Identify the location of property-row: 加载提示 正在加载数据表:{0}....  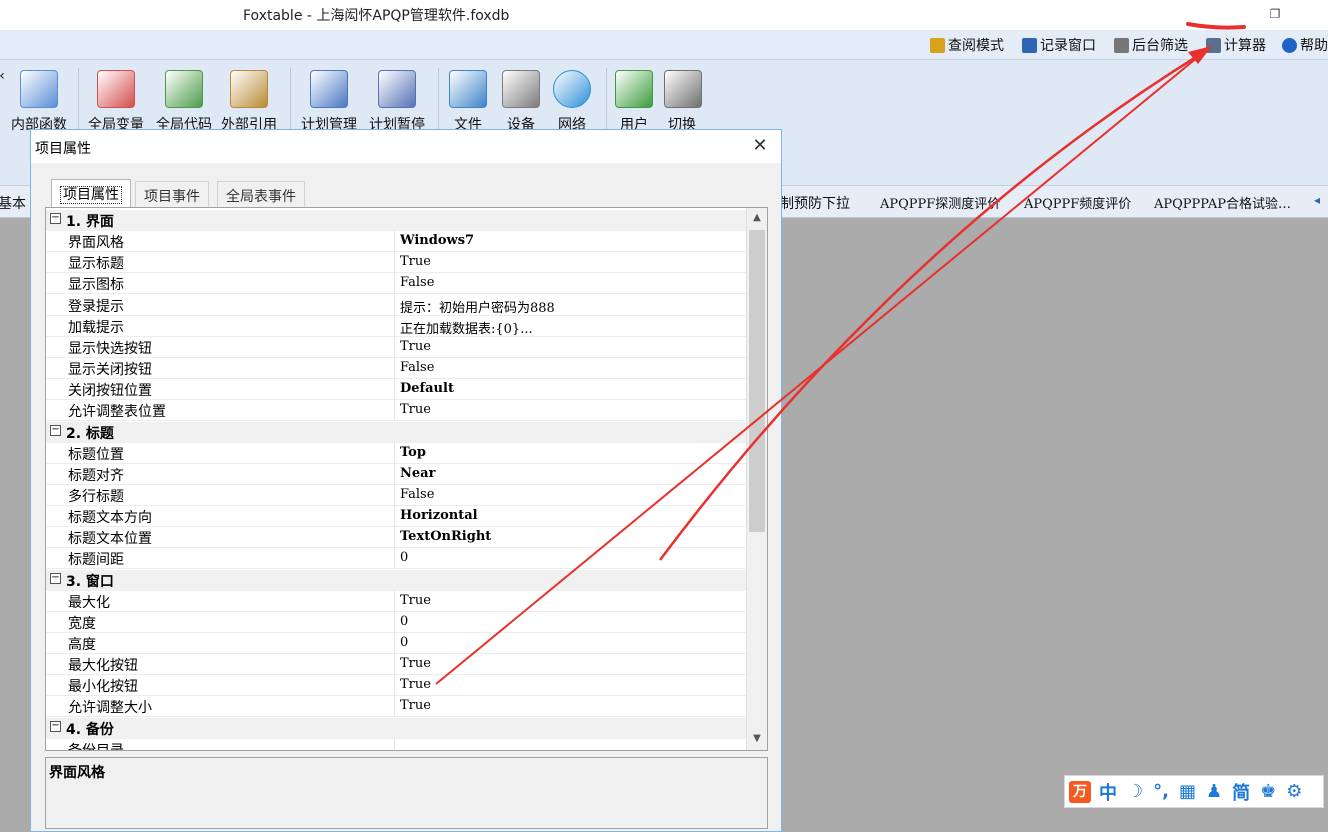
(396, 326).